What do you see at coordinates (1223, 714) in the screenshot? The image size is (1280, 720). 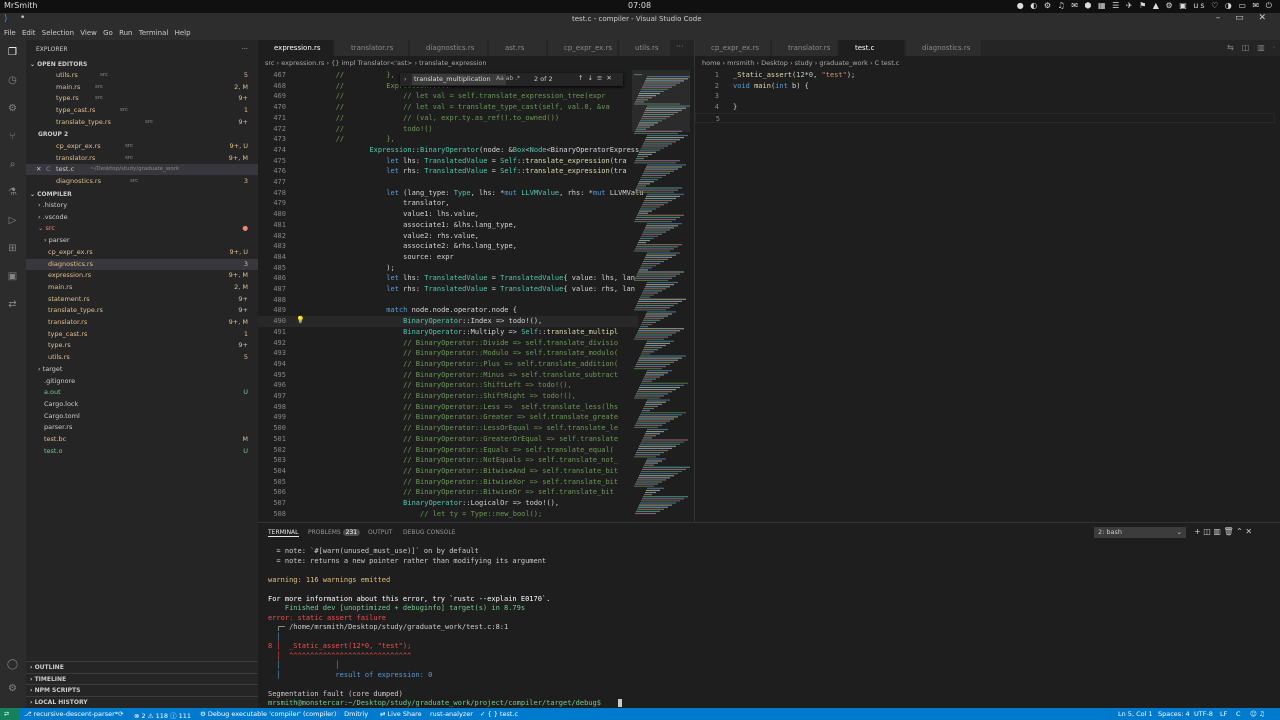 I see `end-of-line: LF` at bounding box center [1223, 714].